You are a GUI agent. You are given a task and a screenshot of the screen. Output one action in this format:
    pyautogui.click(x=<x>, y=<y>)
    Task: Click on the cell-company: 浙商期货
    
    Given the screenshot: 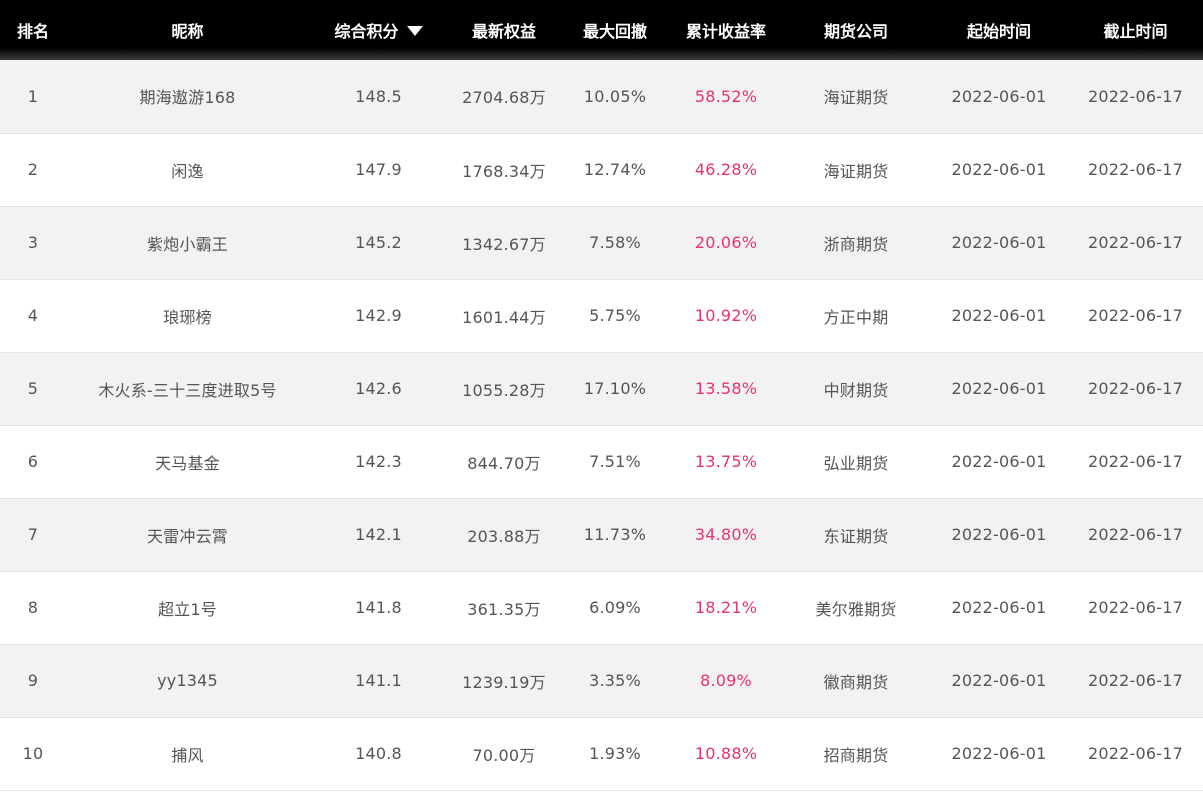 What is the action you would take?
    pyautogui.click(x=856, y=244)
    